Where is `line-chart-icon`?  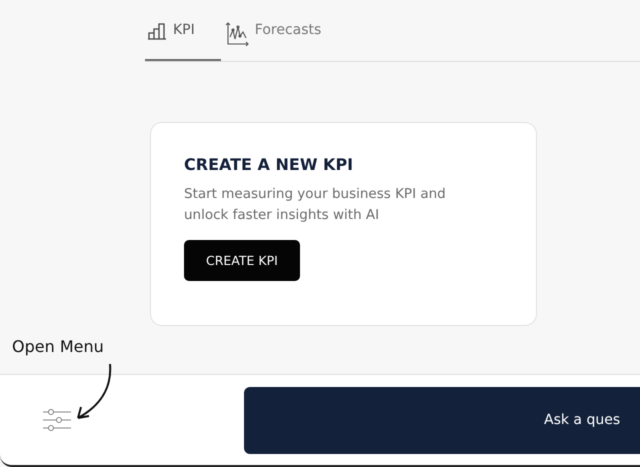
line-chart-icon is located at coordinates (236, 34).